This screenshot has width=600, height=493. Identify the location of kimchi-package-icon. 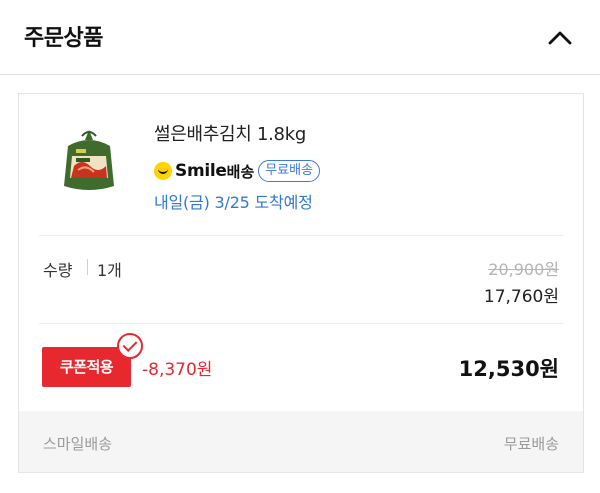
(89, 161).